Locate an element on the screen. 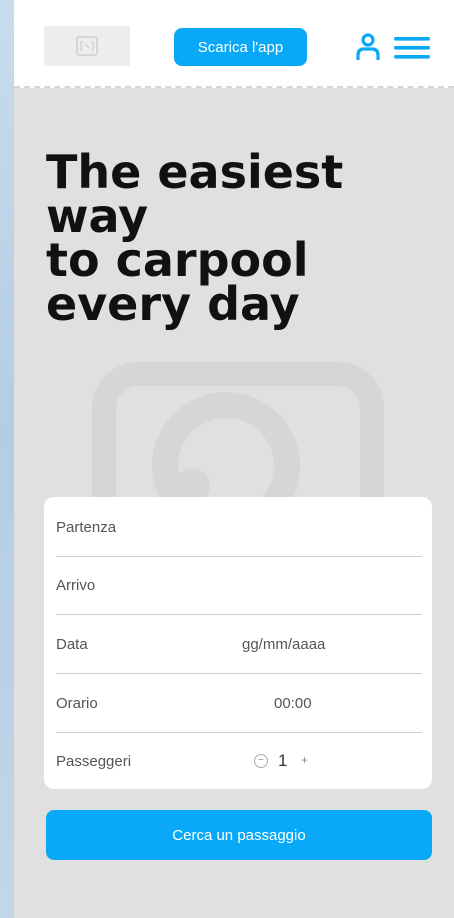  time-label: Orario is located at coordinates (77, 703).